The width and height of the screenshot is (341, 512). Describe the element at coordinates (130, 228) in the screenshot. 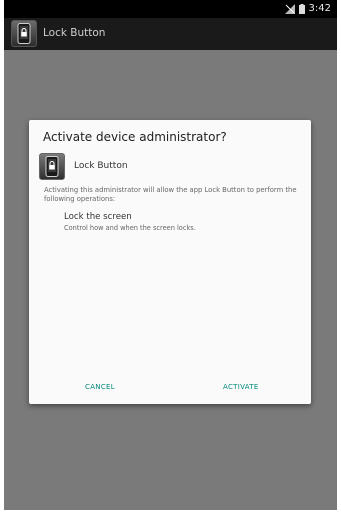

I see `permission-description: Control how and when the screen locks.` at that location.